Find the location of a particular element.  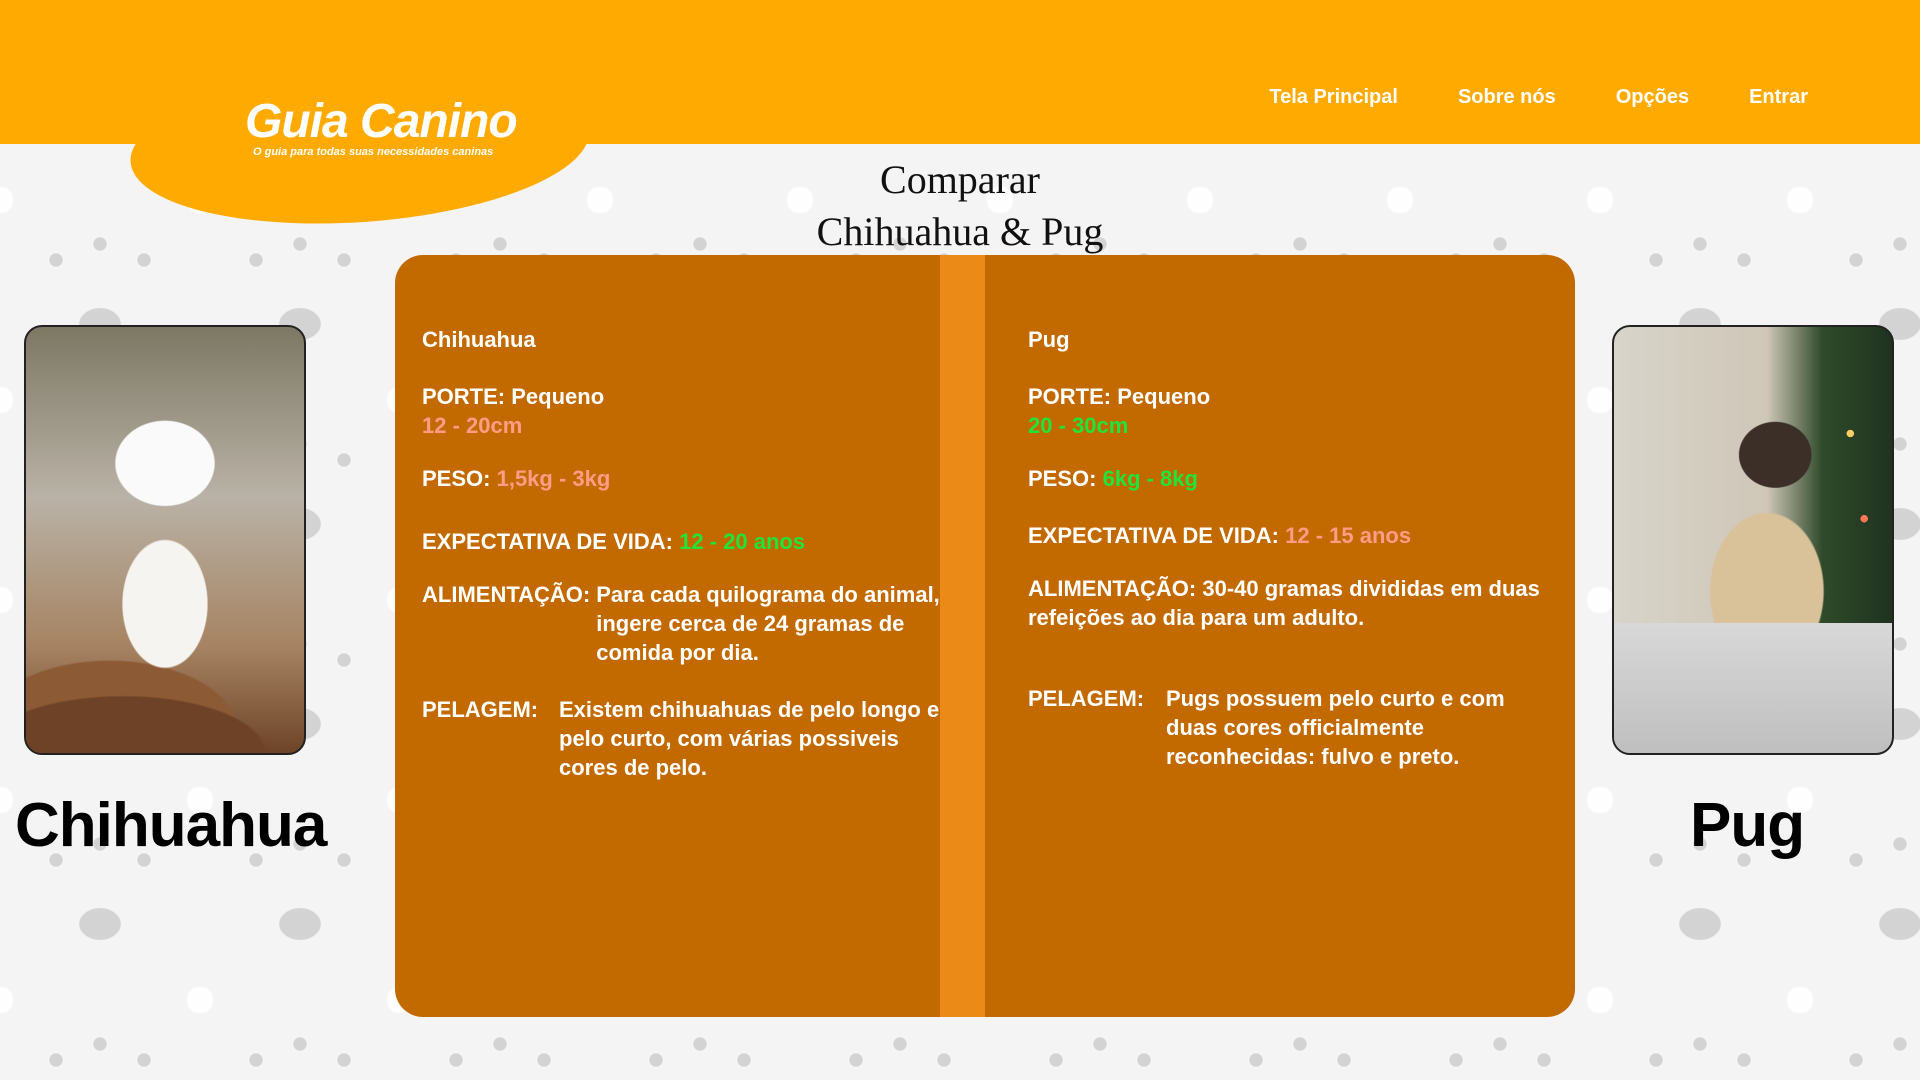

vida-value: 12 - 20 anos is located at coordinates (742, 541).